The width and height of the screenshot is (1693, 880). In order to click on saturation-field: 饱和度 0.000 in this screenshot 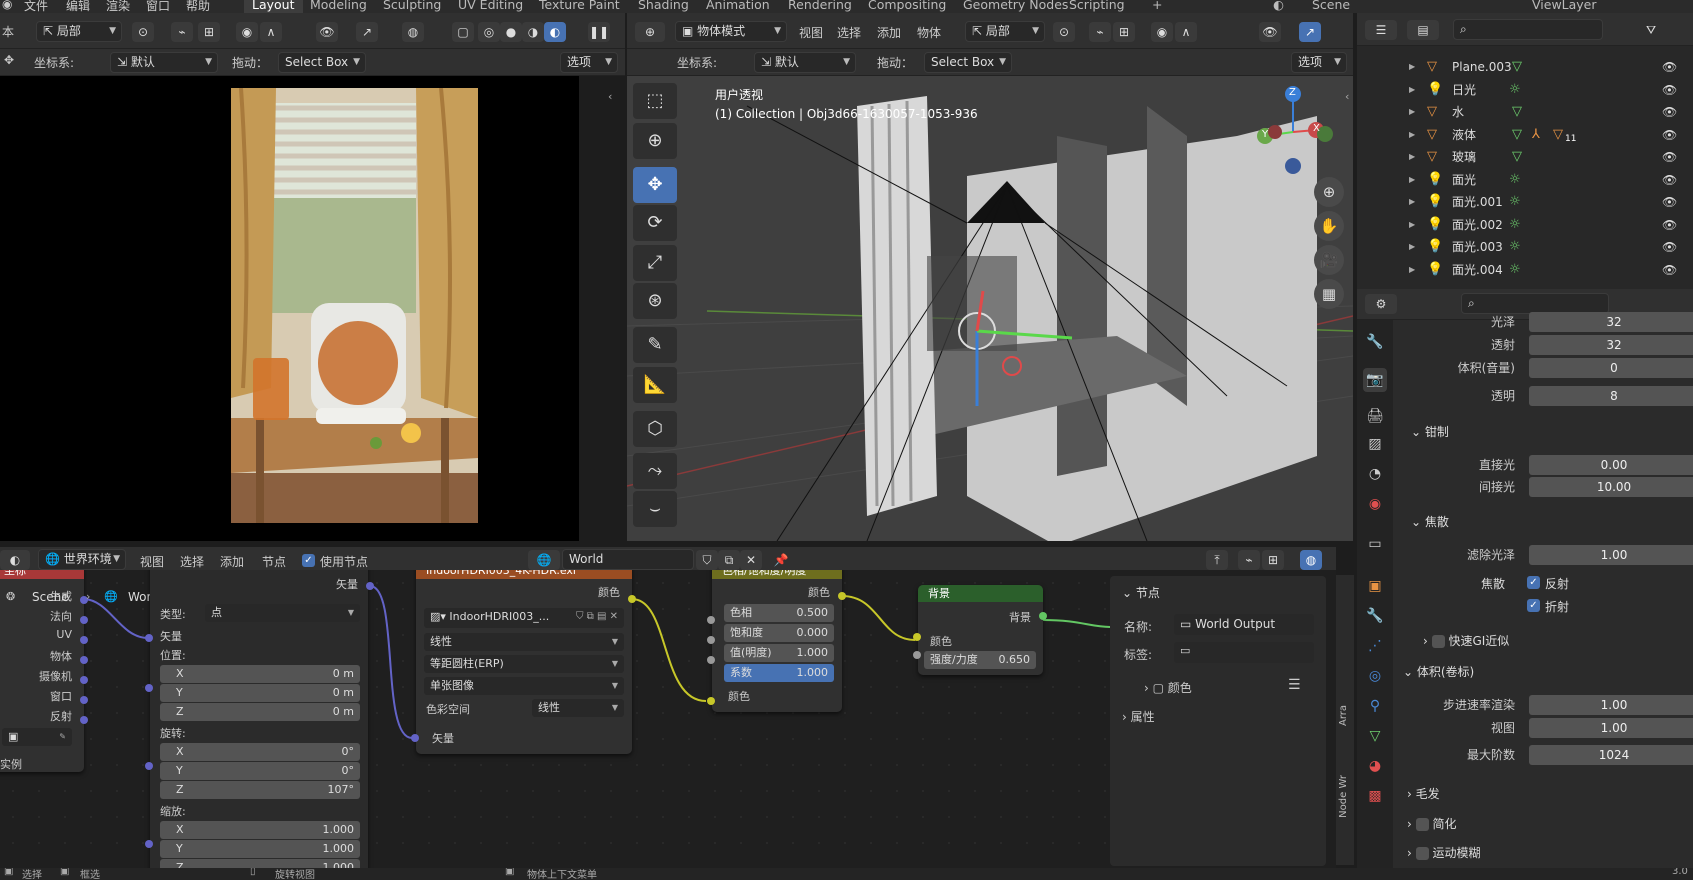, I will do `click(779, 633)`.